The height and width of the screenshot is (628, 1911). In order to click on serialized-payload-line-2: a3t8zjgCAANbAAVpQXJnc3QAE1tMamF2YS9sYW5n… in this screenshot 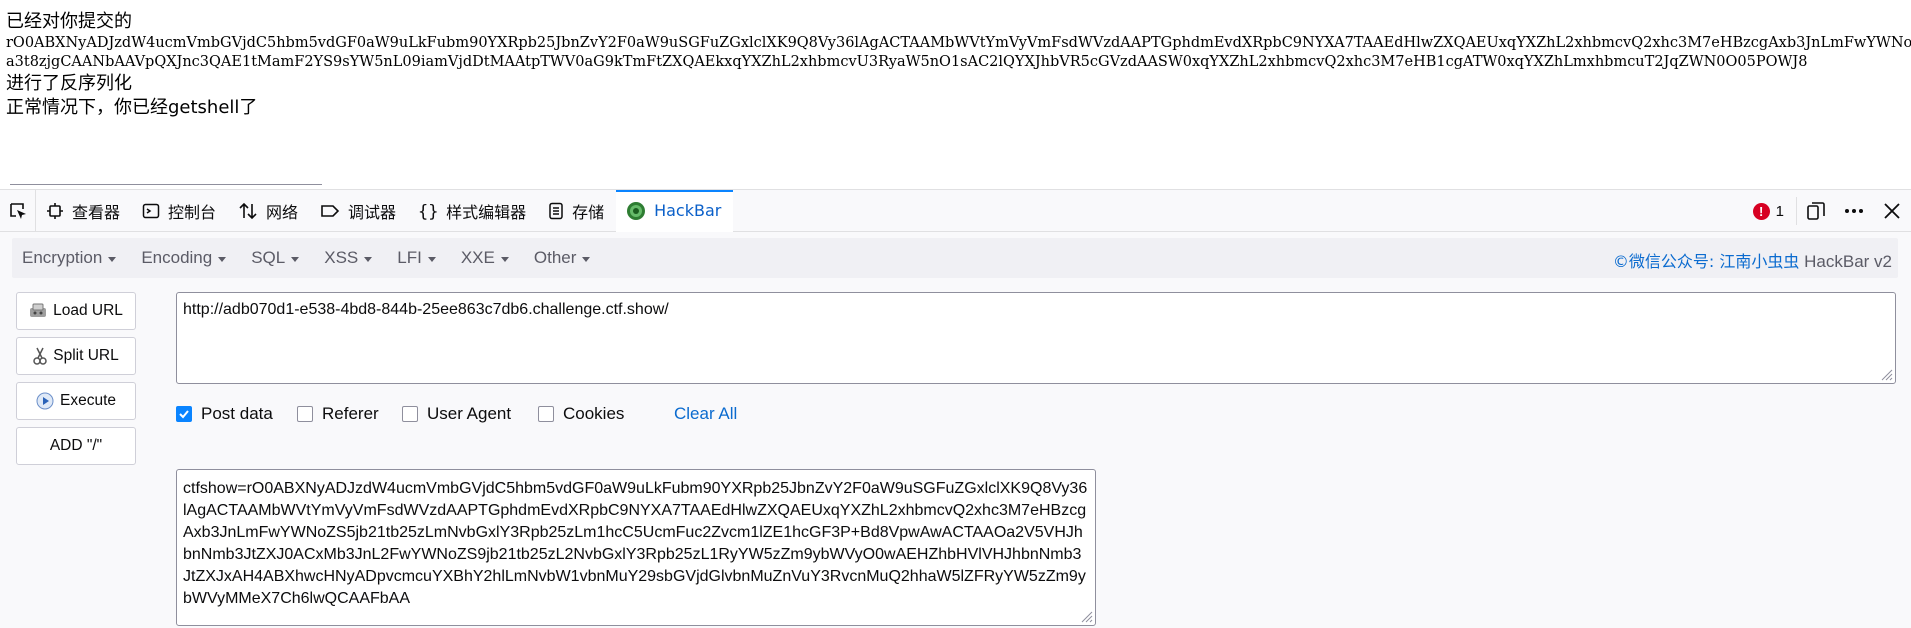, I will do `click(907, 62)`.